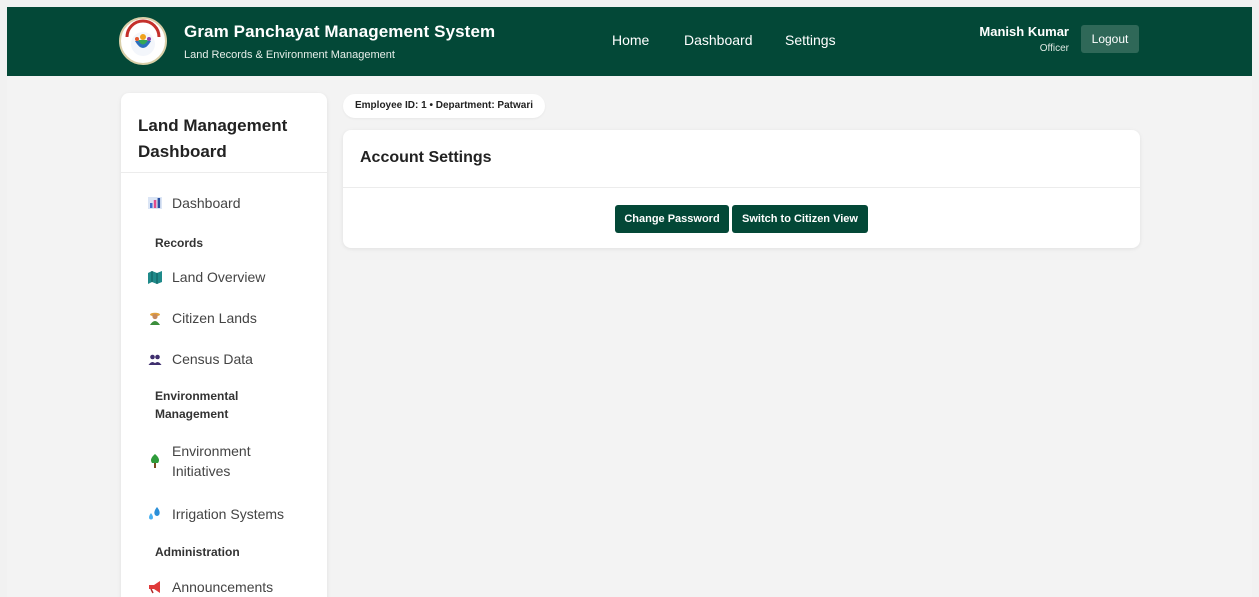 The image size is (1259, 597). I want to click on app-title: Gram Panchayat Management System, so click(340, 31).